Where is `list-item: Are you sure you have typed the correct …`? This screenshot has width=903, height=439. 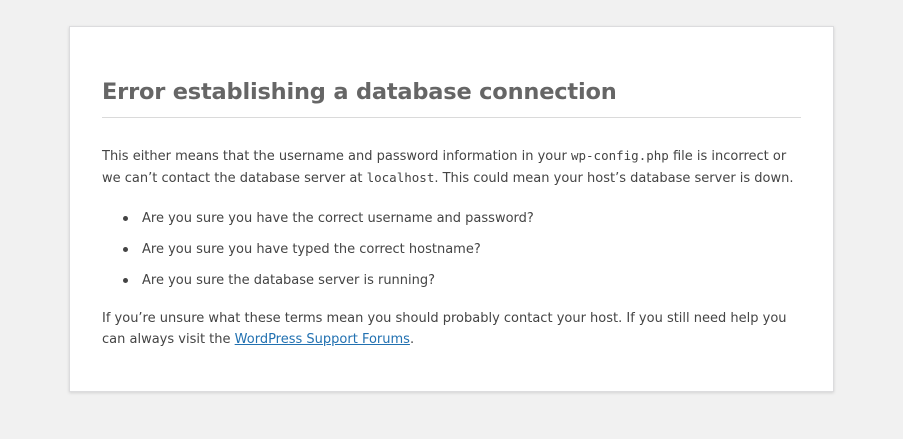 list-item: Are you sure you have typed the correct … is located at coordinates (462, 249).